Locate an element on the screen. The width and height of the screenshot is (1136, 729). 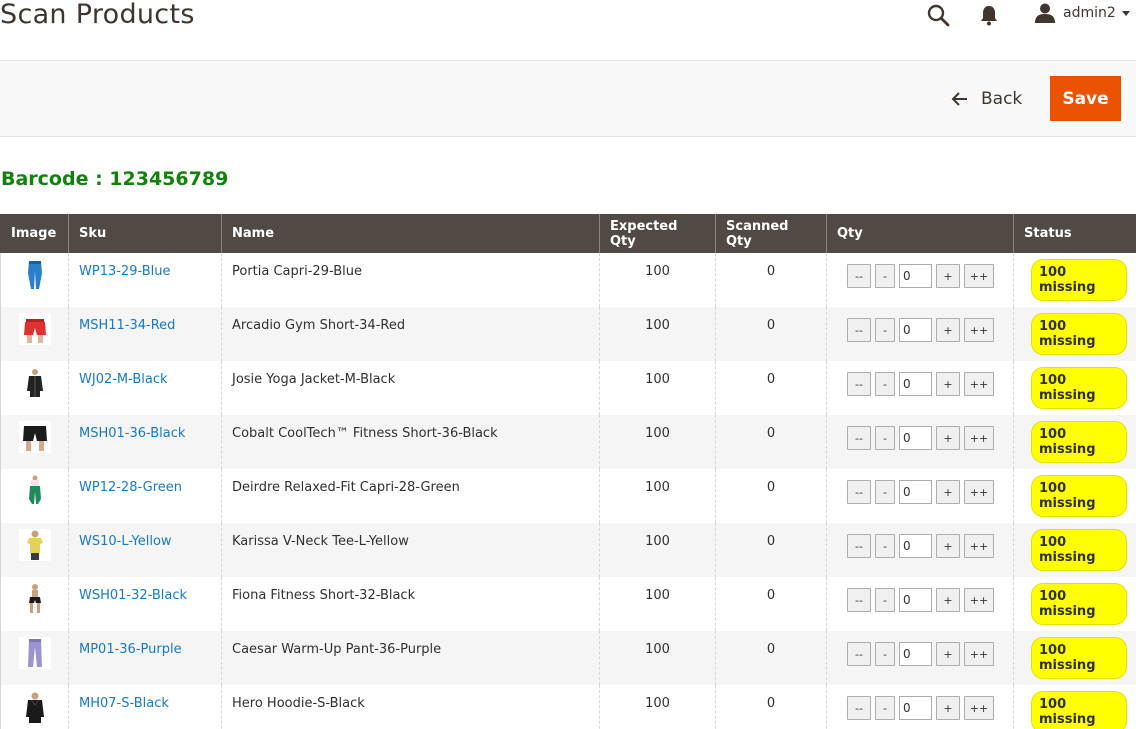
page-title: Scan Products is located at coordinates (97, 15).